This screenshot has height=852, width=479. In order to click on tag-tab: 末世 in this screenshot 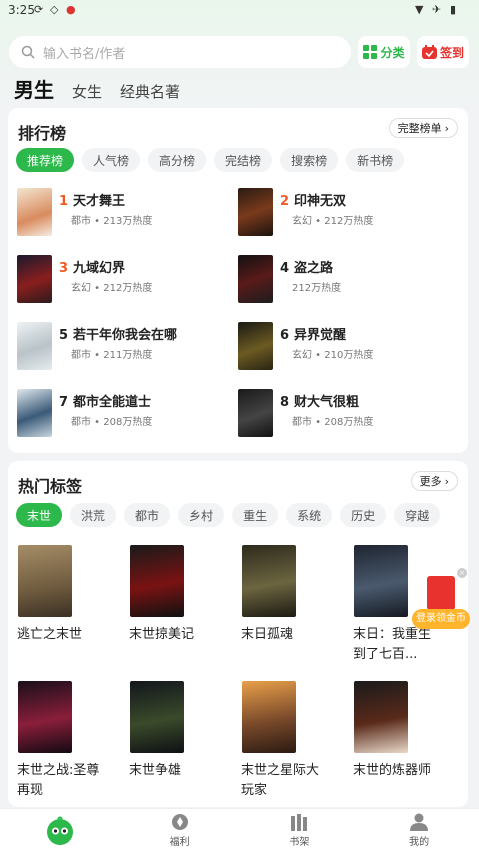, I will do `click(39, 515)`.